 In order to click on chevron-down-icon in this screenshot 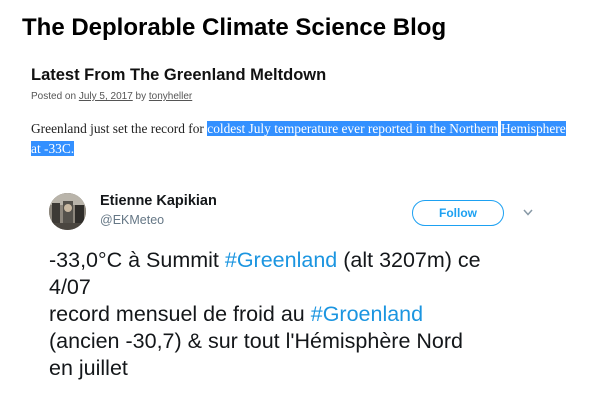, I will do `click(528, 212)`.